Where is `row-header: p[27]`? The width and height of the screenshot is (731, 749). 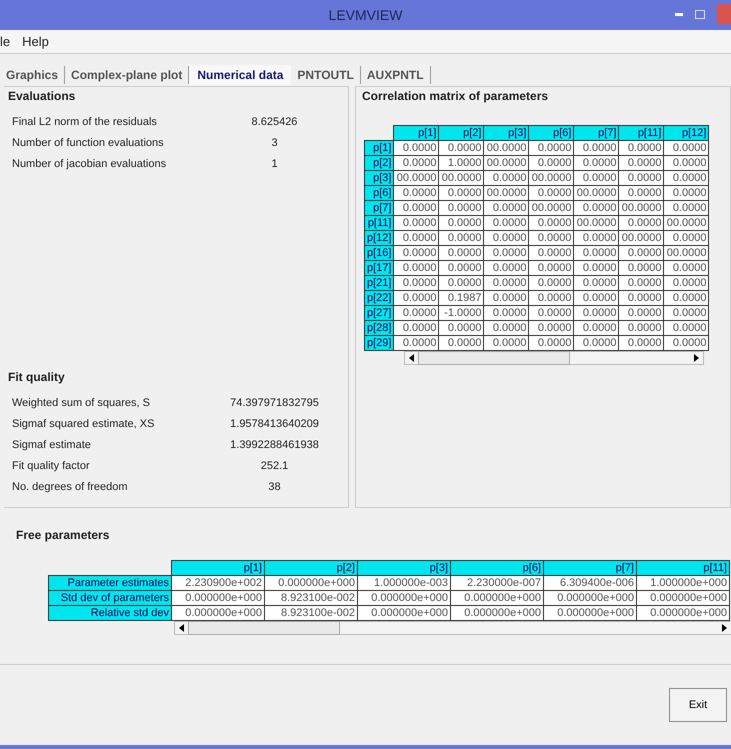
row-header: p[27] is located at coordinates (379, 313).